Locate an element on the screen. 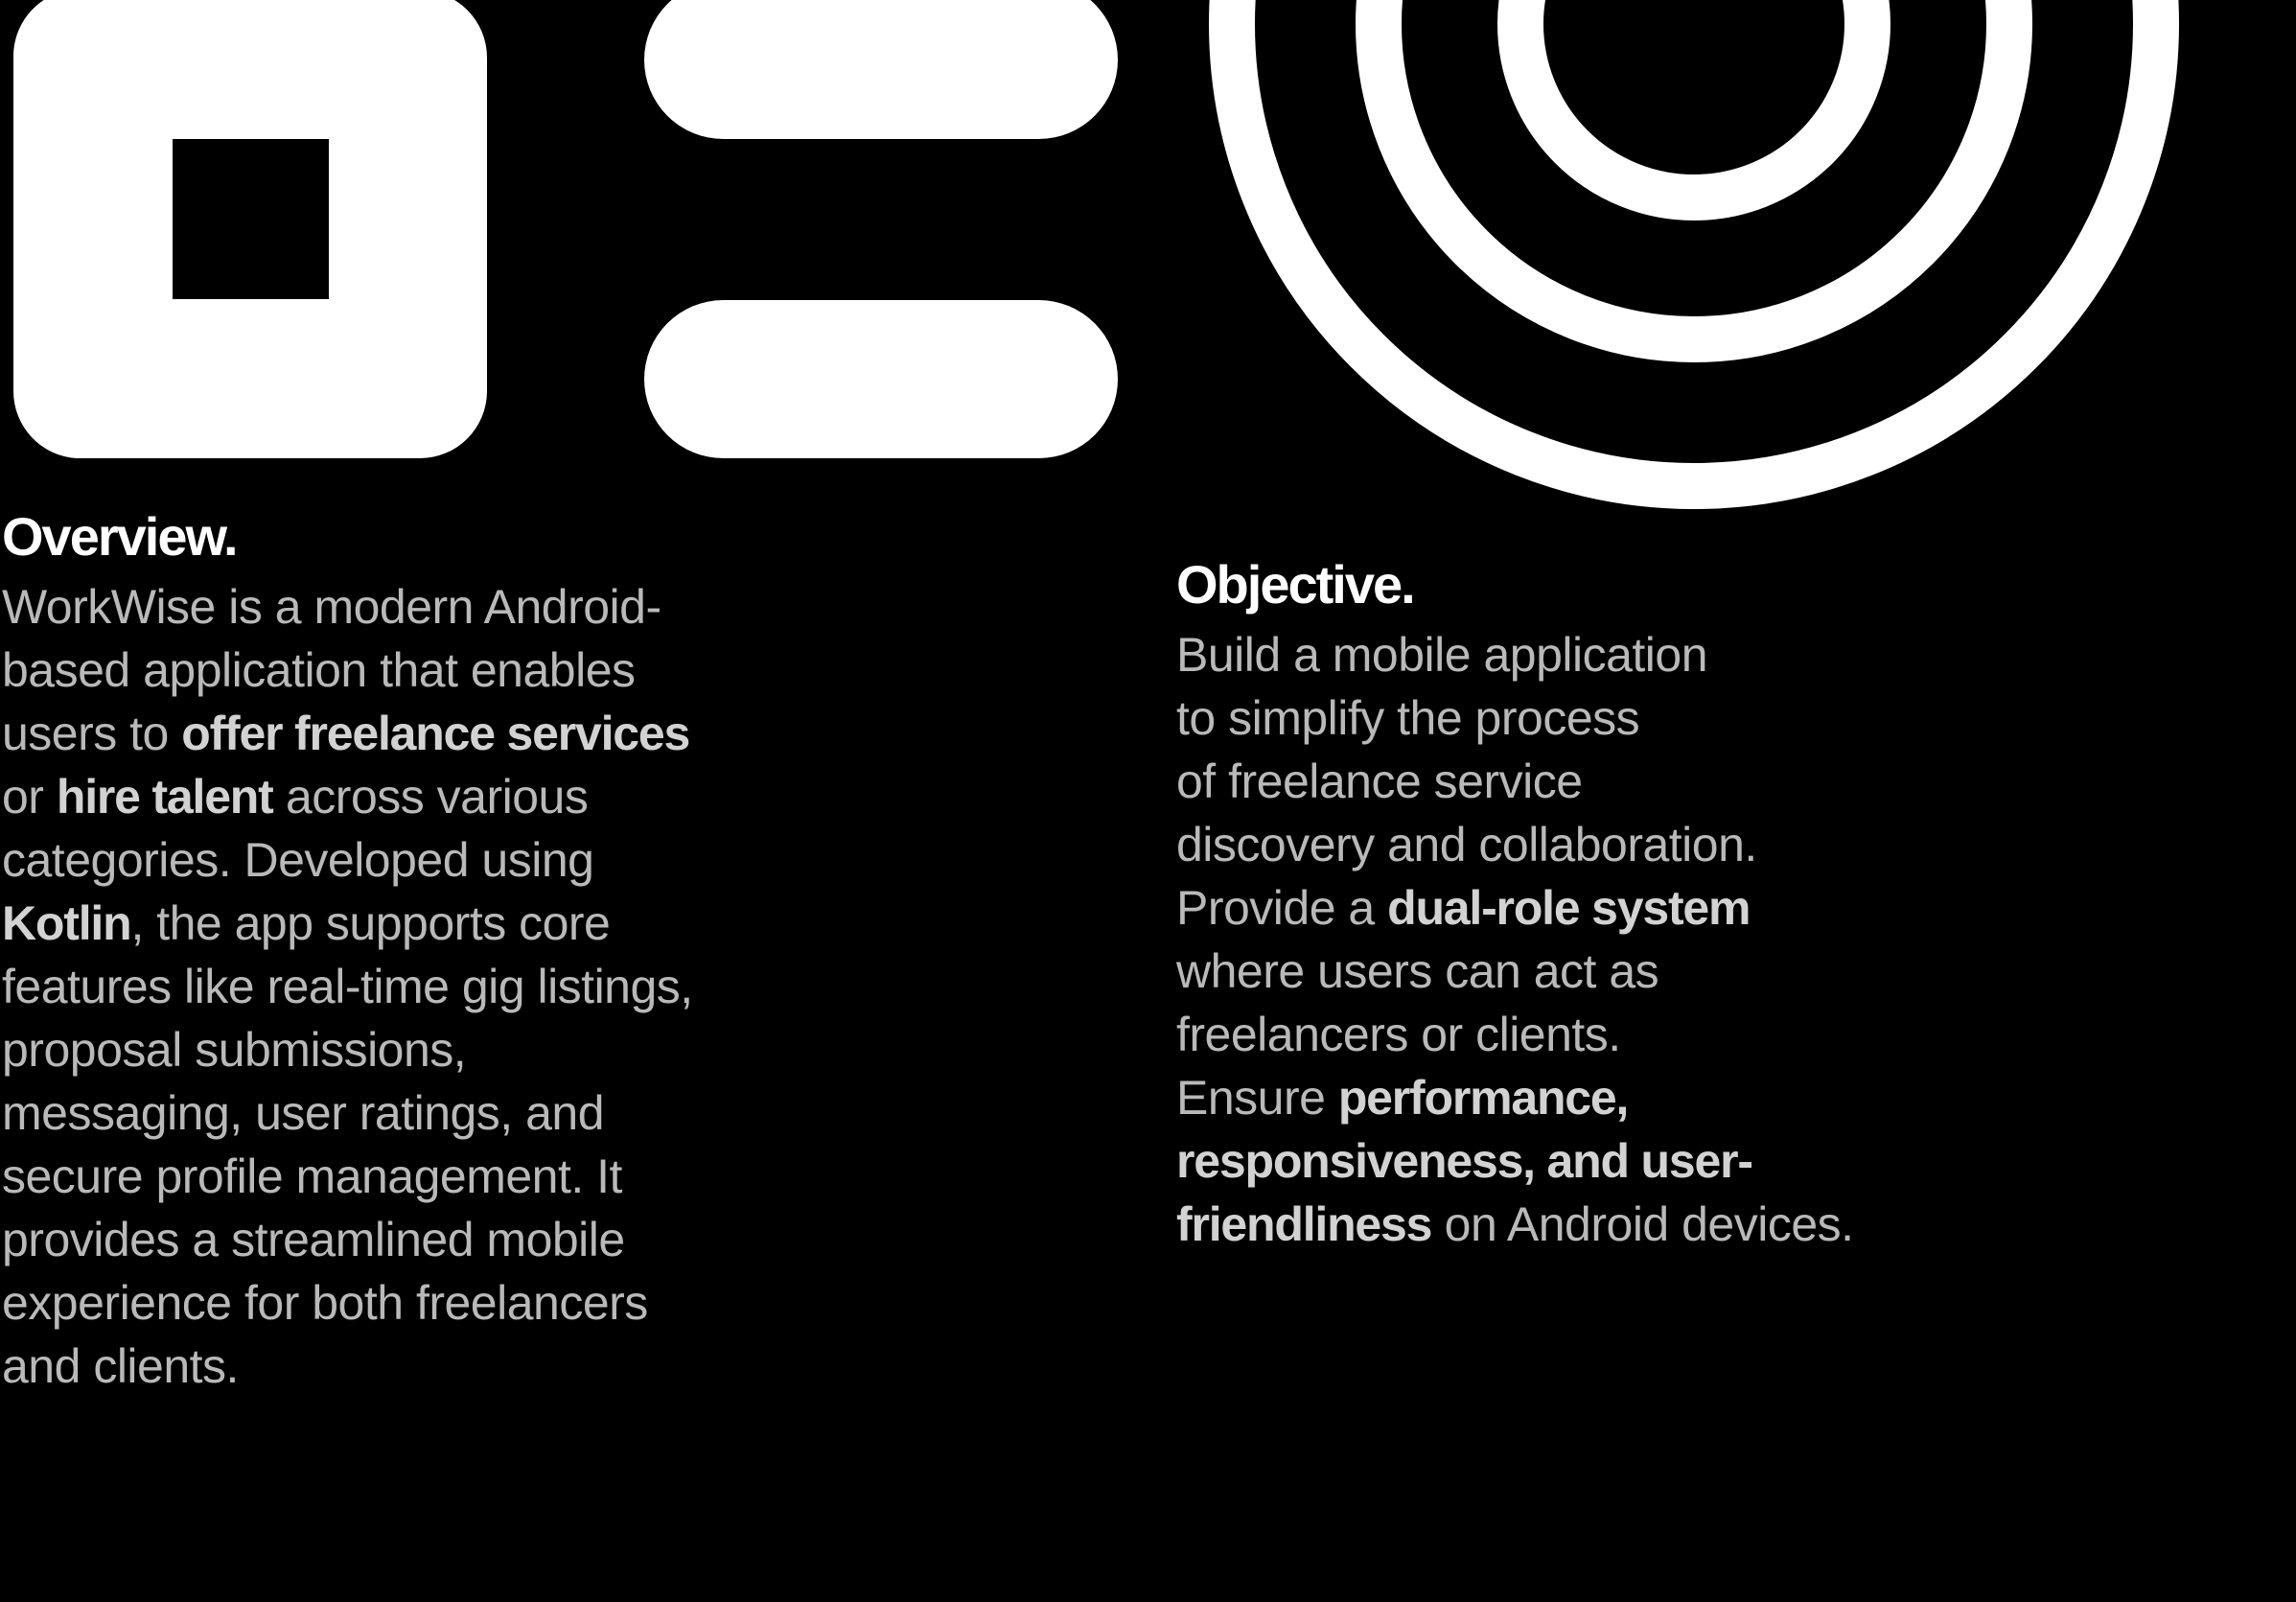  body-text-segment: where users can act as is located at coordinates (1417, 971).